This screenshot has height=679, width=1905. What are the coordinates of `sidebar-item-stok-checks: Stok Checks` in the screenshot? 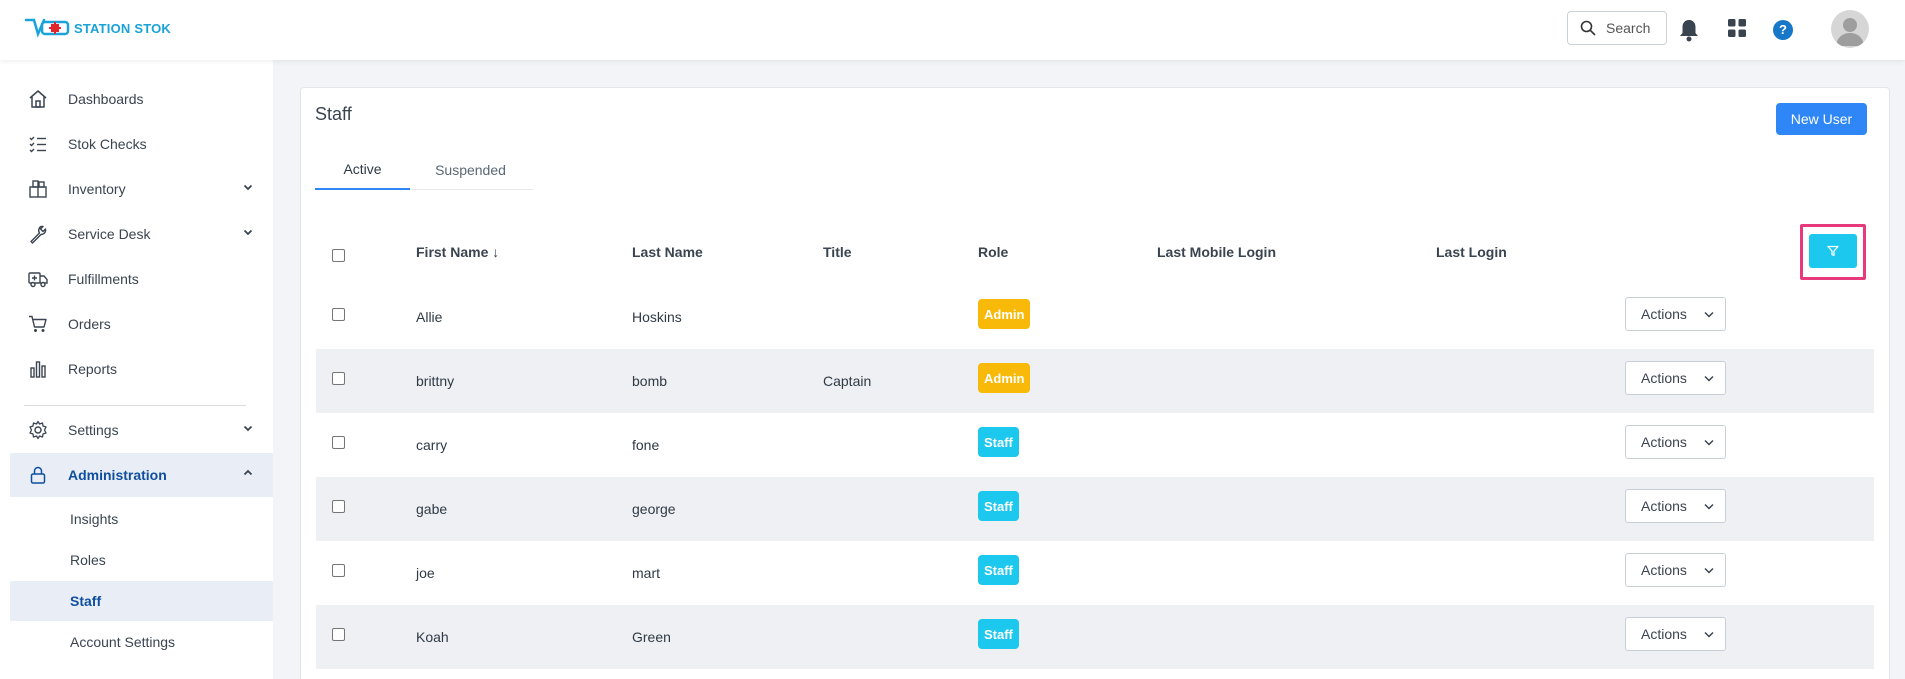 It's located at (141, 144).